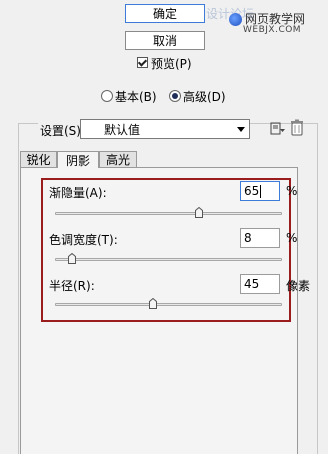 Image resolution: width=328 pixels, height=454 pixels. Describe the element at coordinates (168, 259) in the screenshot. I see `tonal-width-slider-track` at that location.